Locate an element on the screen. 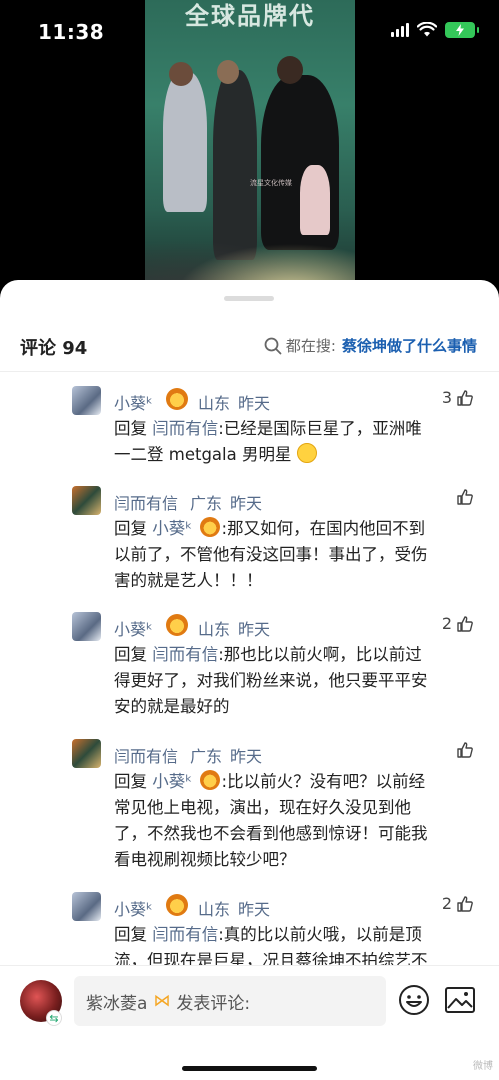  reply-line: 了，不然我也不会看到他感到惊讶！可能我 is located at coordinates (271, 833).